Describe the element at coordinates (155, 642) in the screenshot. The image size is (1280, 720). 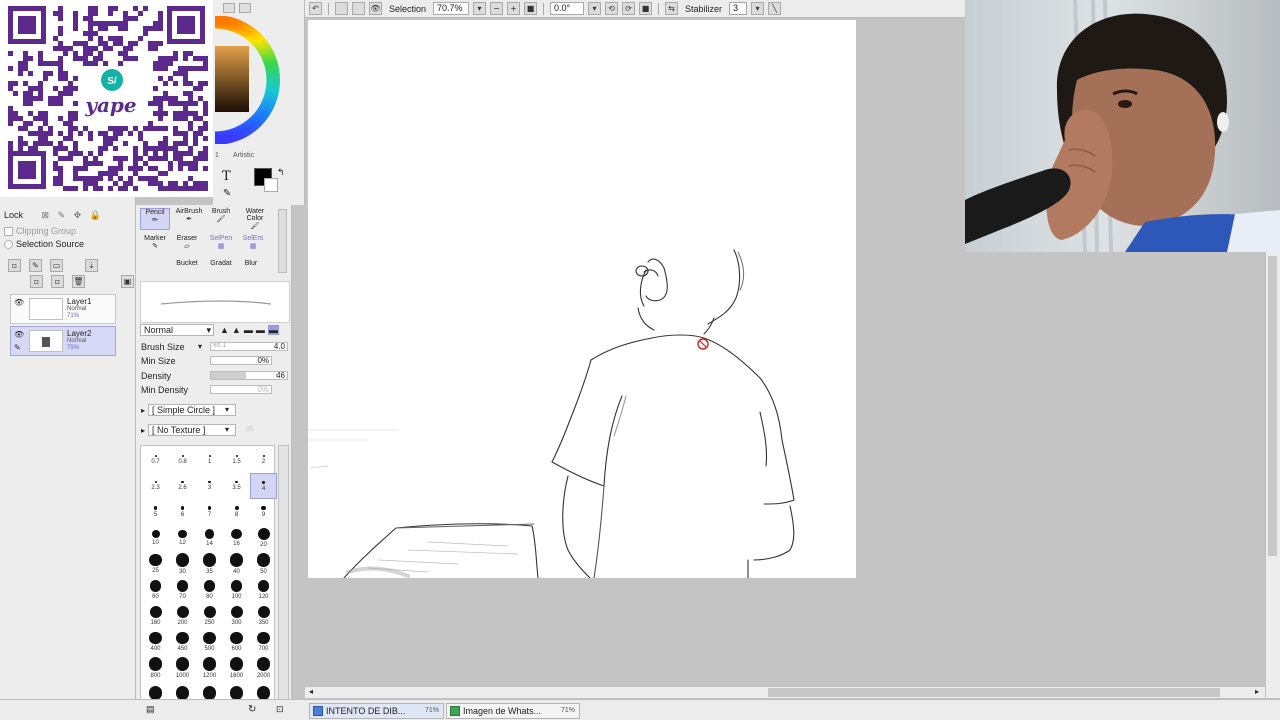
I see `brush-size-option: 400` at that location.